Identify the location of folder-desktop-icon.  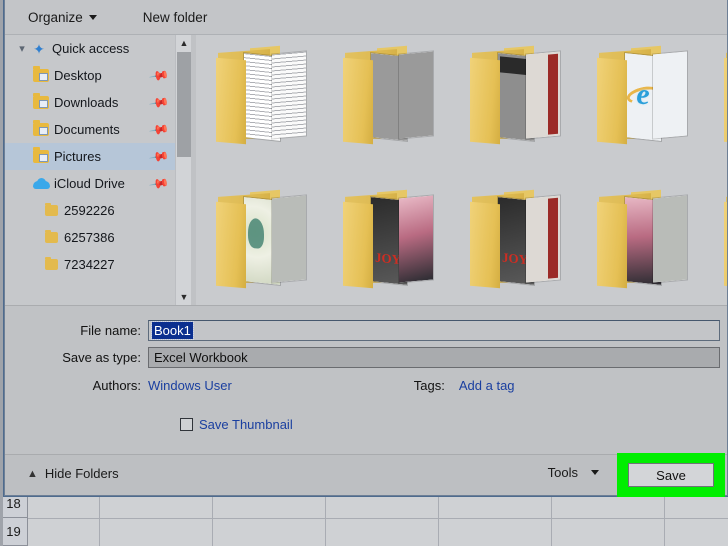
(41, 74).